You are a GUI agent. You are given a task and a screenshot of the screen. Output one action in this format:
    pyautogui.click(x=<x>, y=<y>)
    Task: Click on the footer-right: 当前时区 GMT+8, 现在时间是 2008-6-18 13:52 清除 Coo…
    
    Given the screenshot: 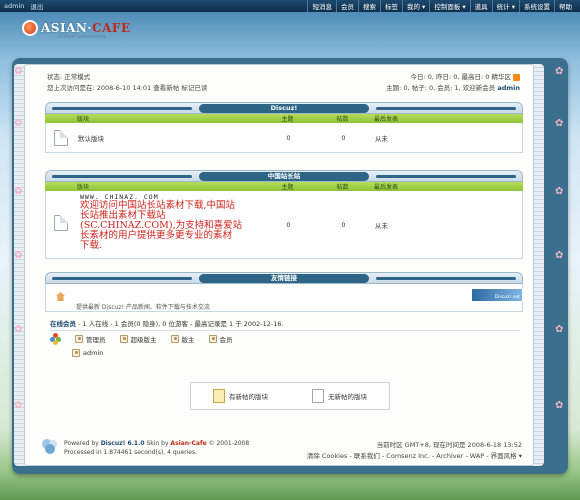 What is the action you would take?
    pyautogui.click(x=414, y=451)
    